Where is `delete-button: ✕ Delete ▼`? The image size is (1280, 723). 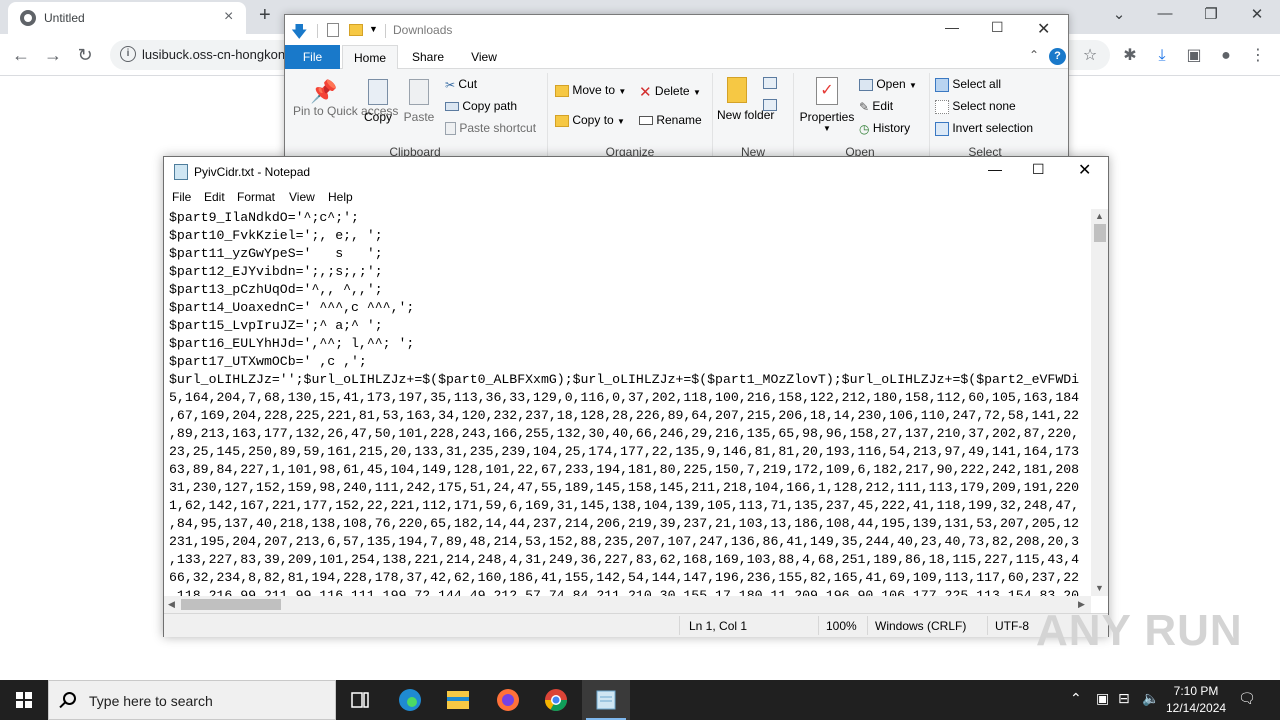
delete-button: ✕ Delete ▼ is located at coordinates (670, 92).